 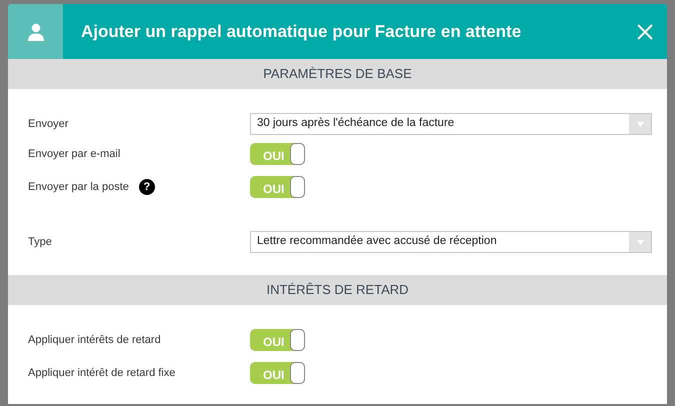 I want to click on dialog-title: Ajouter un rappel automatique pour Facture en attente, so click(x=301, y=31).